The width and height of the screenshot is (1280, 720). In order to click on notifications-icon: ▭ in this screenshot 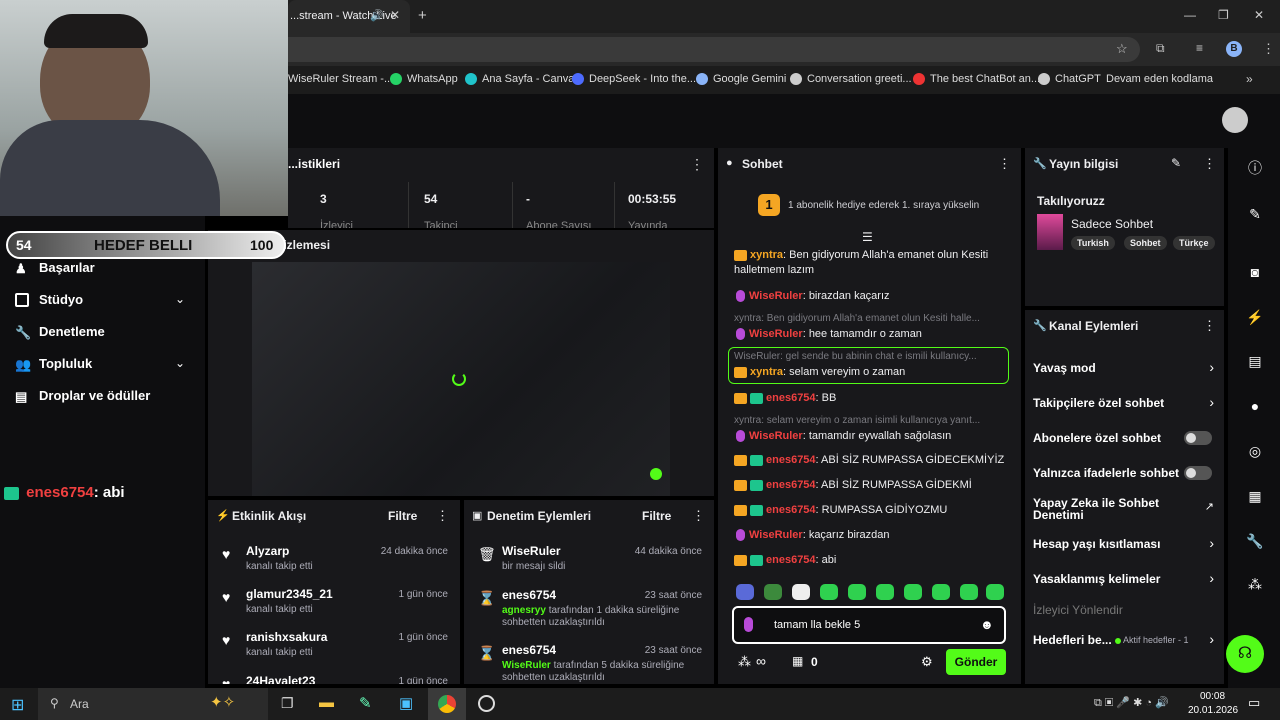, I will do `click(1254, 703)`.